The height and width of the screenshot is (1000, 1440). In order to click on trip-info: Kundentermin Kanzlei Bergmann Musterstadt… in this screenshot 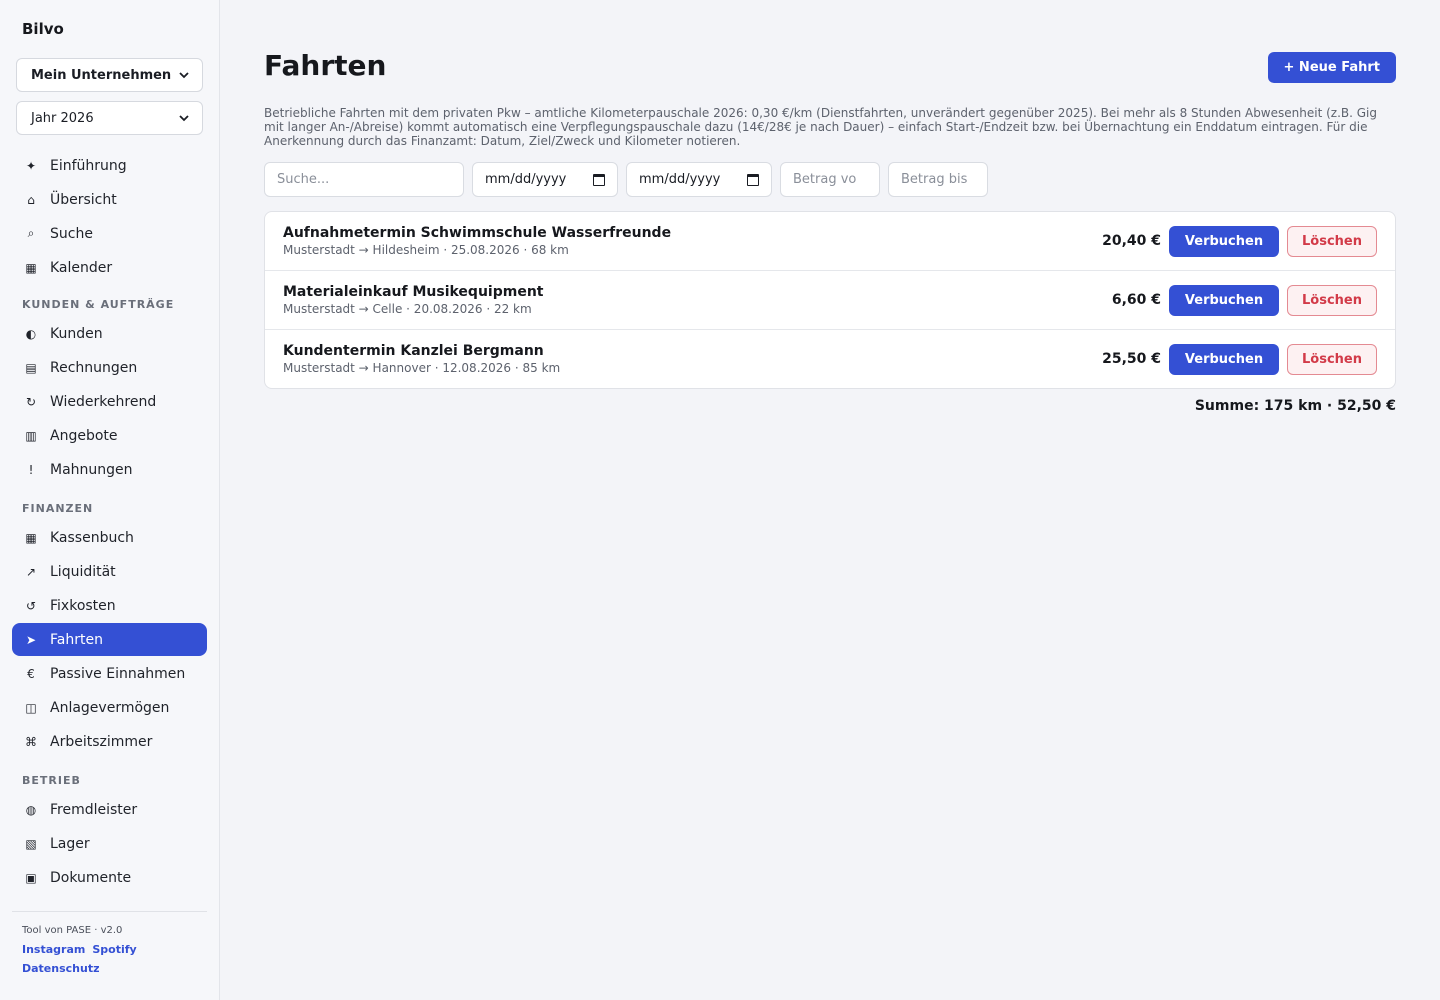, I will do `click(692, 359)`.